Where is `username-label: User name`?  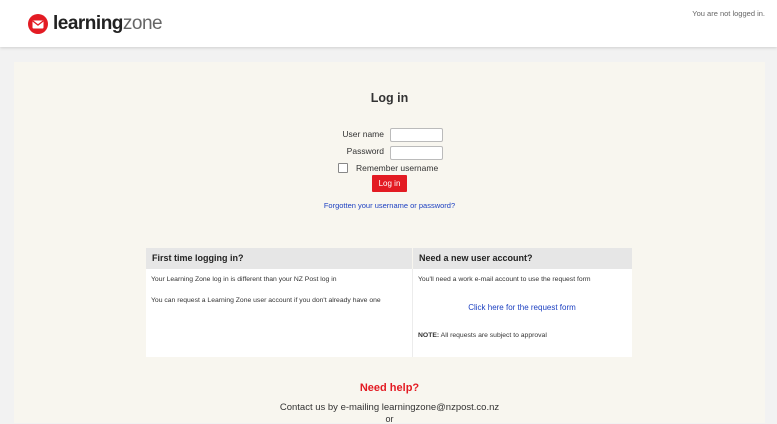 username-label: User name is located at coordinates (363, 134).